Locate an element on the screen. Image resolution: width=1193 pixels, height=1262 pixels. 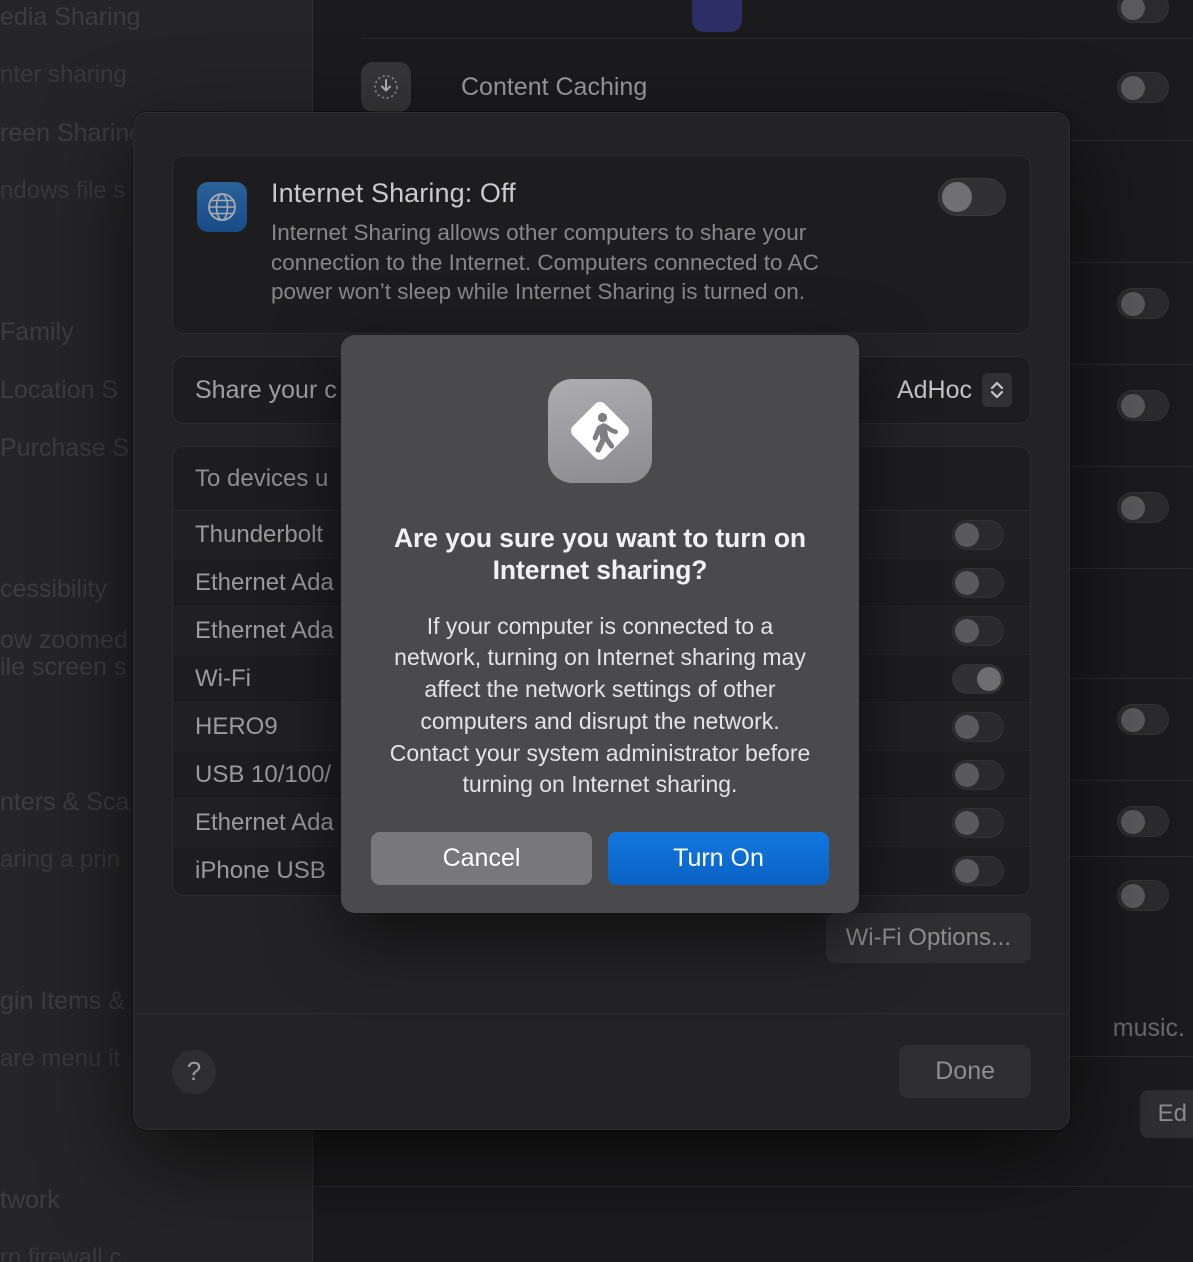
cancel-button: Cancel is located at coordinates (481, 858).